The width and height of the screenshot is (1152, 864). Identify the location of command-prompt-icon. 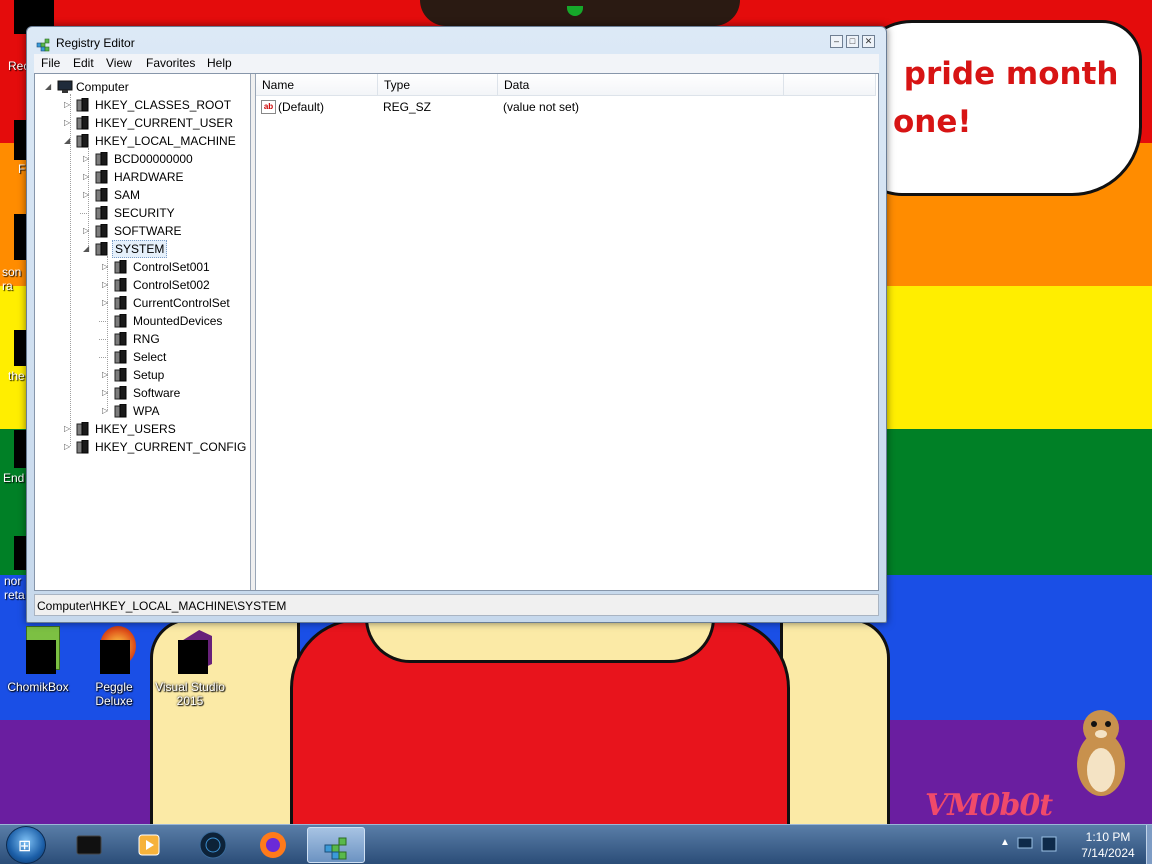
(89, 845).